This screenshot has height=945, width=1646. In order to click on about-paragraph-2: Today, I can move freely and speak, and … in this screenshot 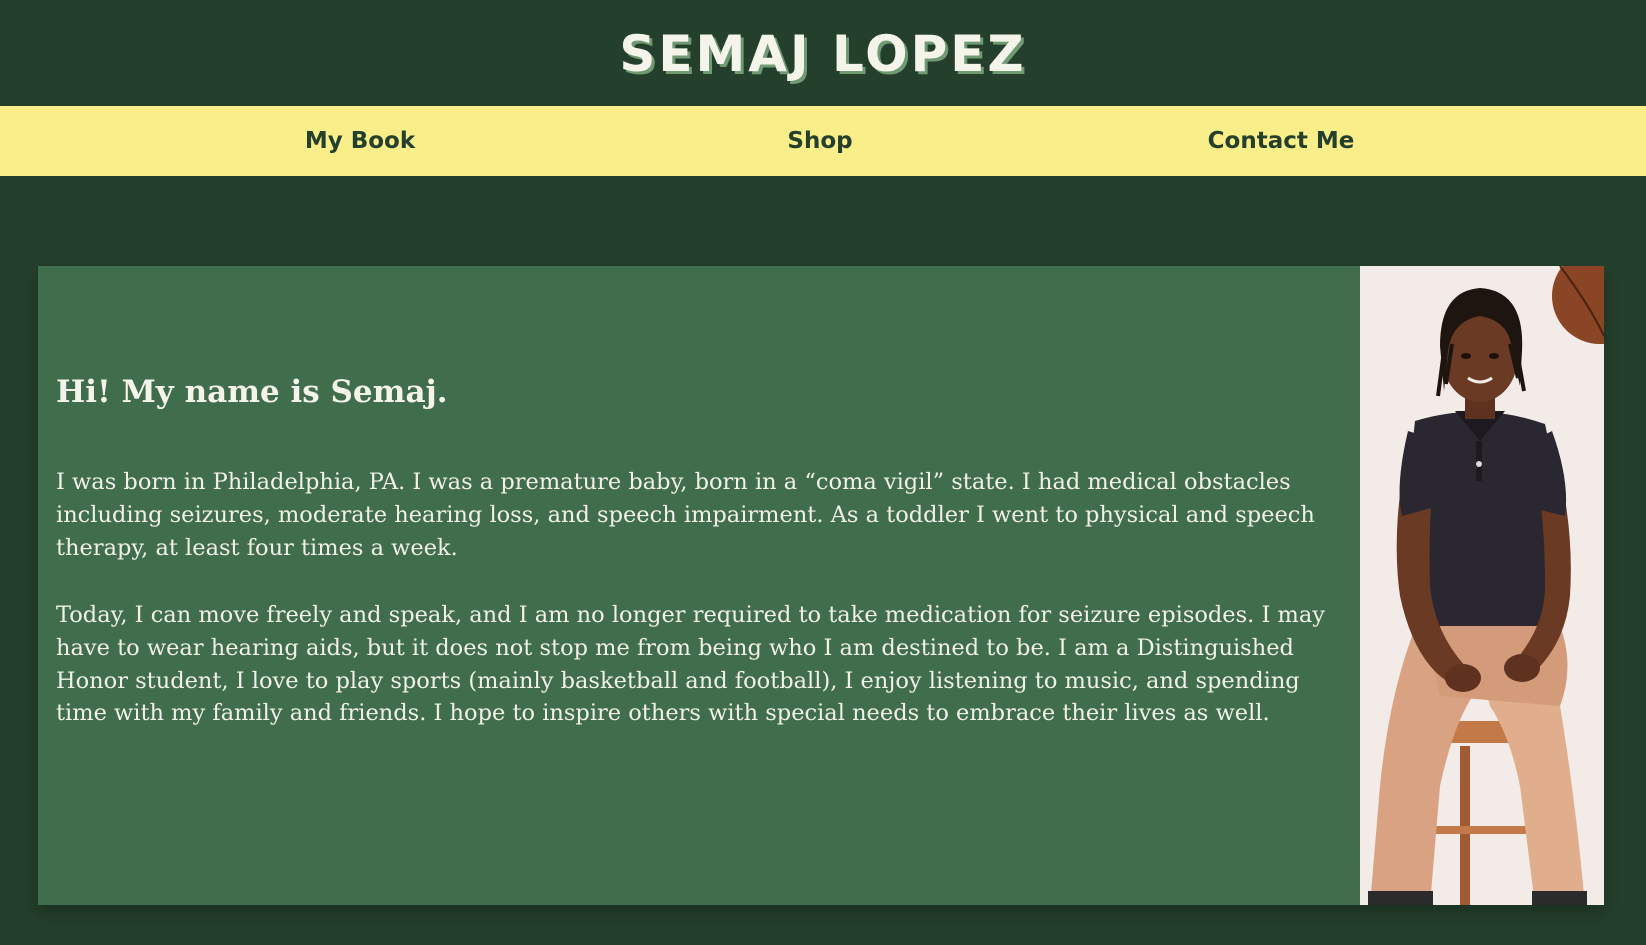, I will do `click(690, 664)`.